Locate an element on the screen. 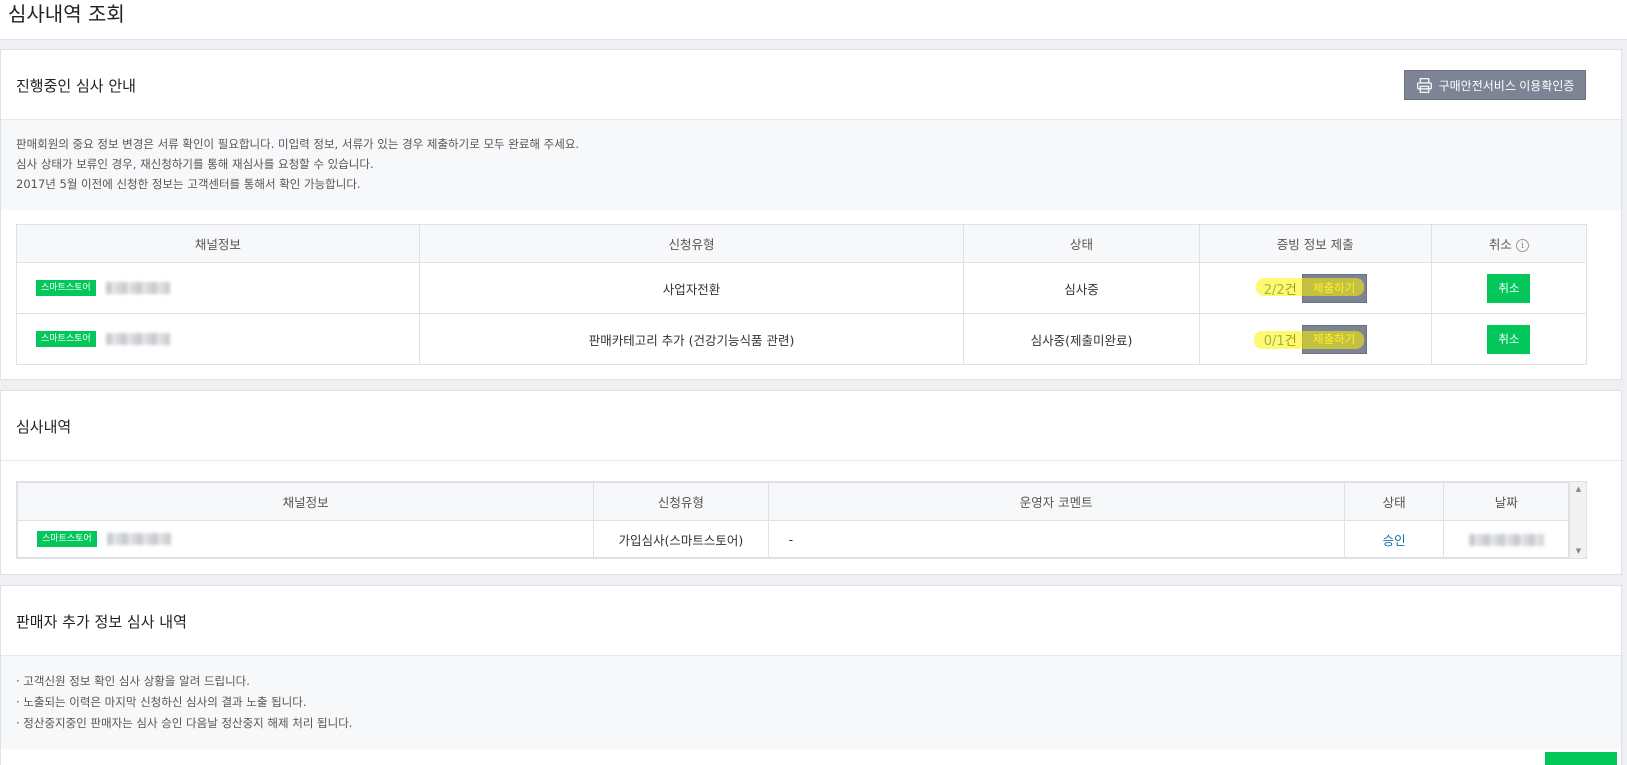 The image size is (1627, 765). evidence-cell: 0/1건 제출하기 is located at coordinates (1315, 339).